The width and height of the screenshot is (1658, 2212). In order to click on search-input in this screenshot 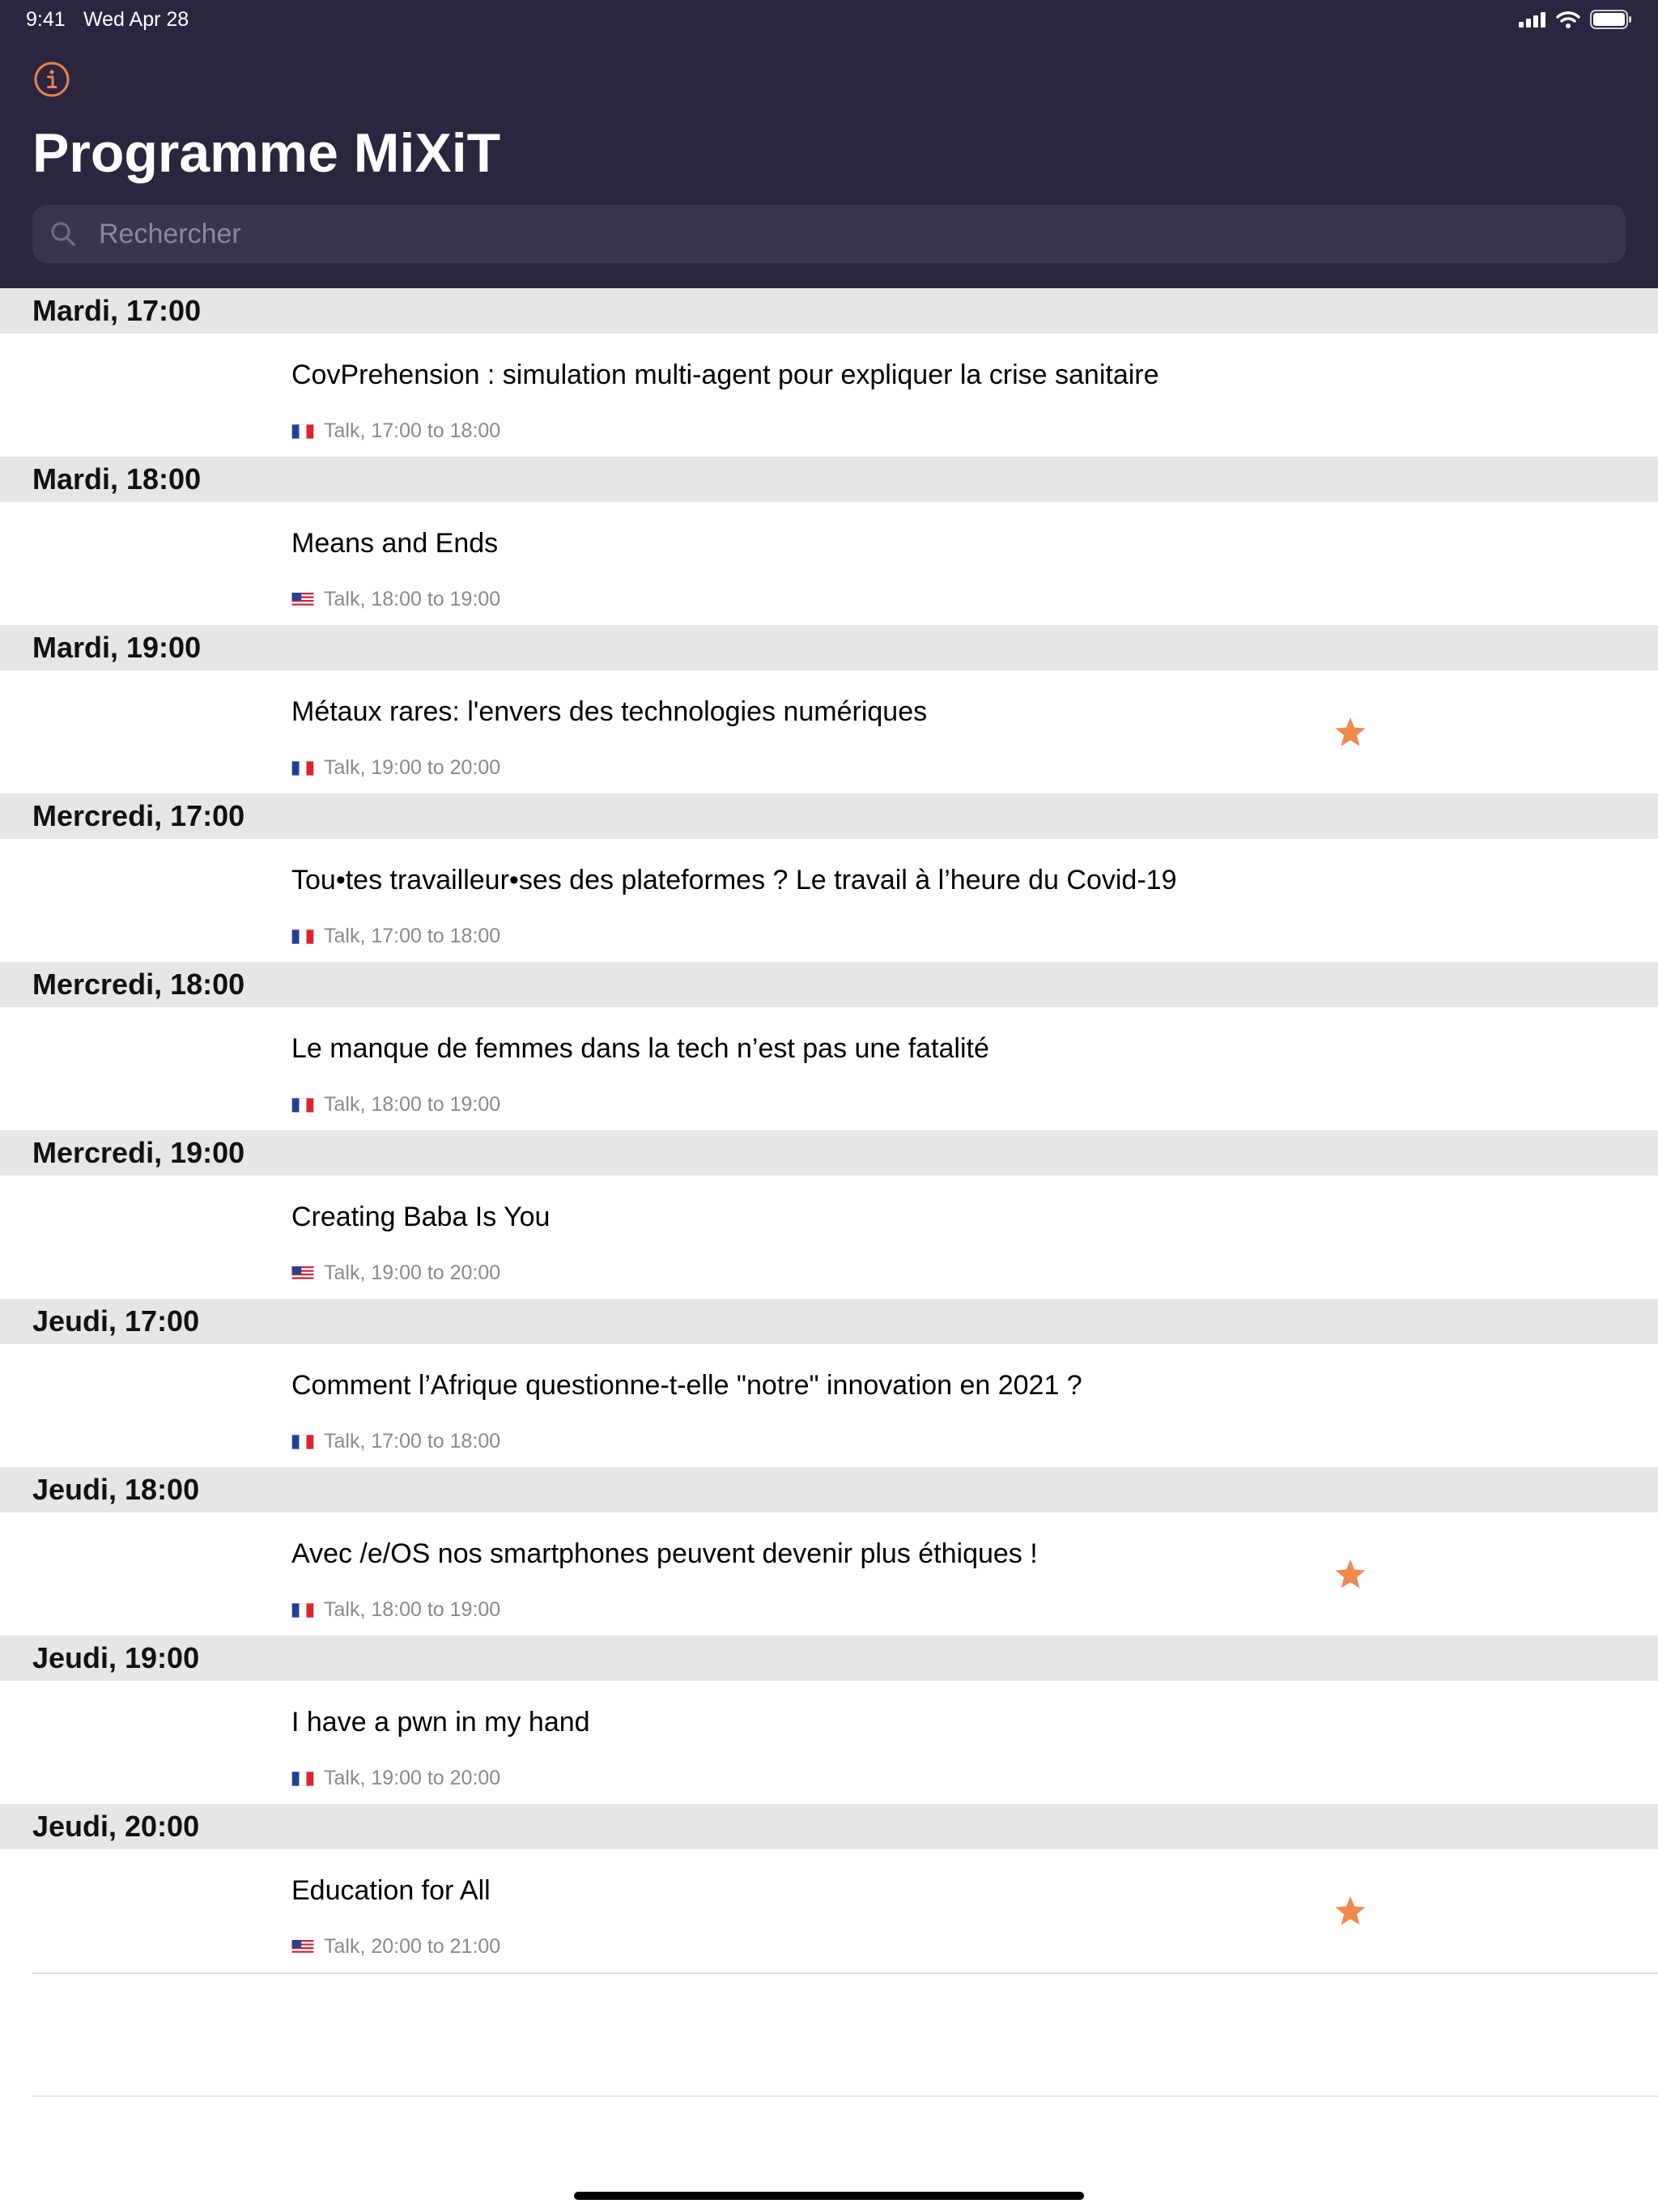, I will do `click(827, 234)`.